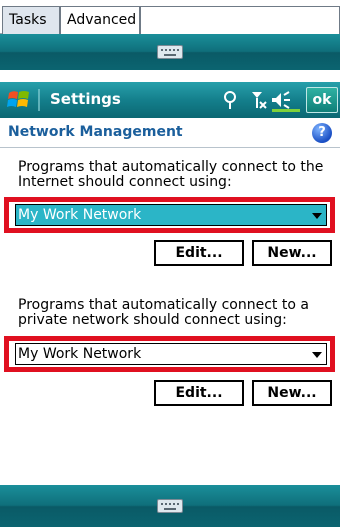  I want to click on internet-network-dropdown: My Work Network, so click(171, 215).